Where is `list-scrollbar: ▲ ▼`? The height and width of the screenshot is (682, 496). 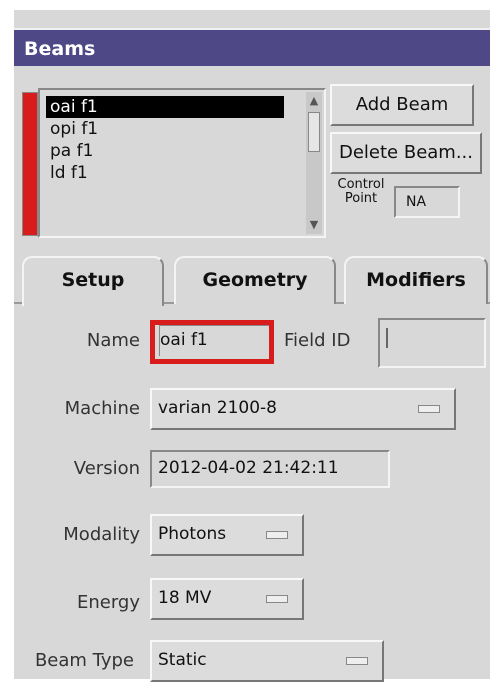 list-scrollbar: ▲ ▼ is located at coordinates (314, 163).